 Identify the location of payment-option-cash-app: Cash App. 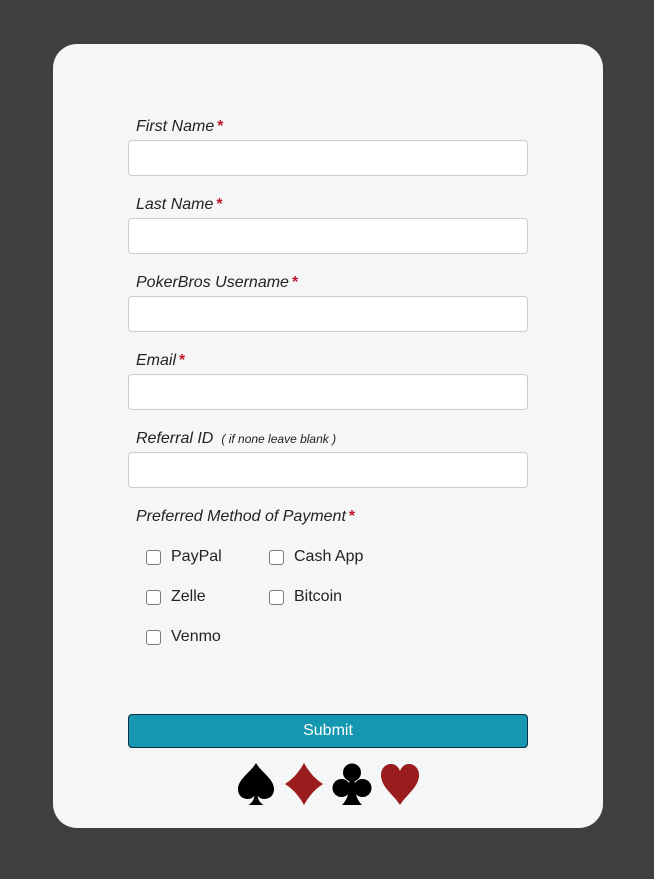
(316, 557).